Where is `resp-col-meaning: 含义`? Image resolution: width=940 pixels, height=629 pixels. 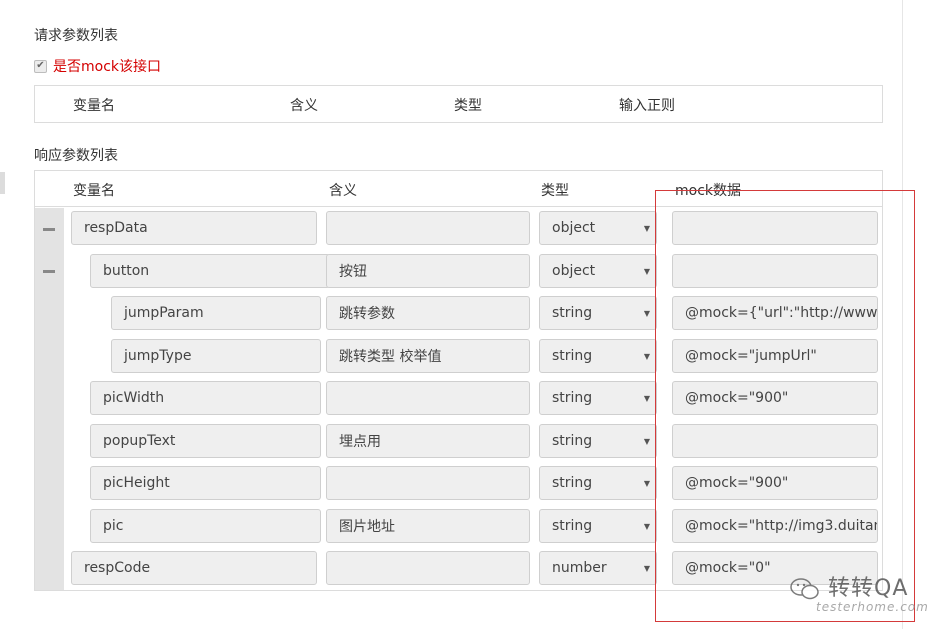 resp-col-meaning: 含义 is located at coordinates (343, 191).